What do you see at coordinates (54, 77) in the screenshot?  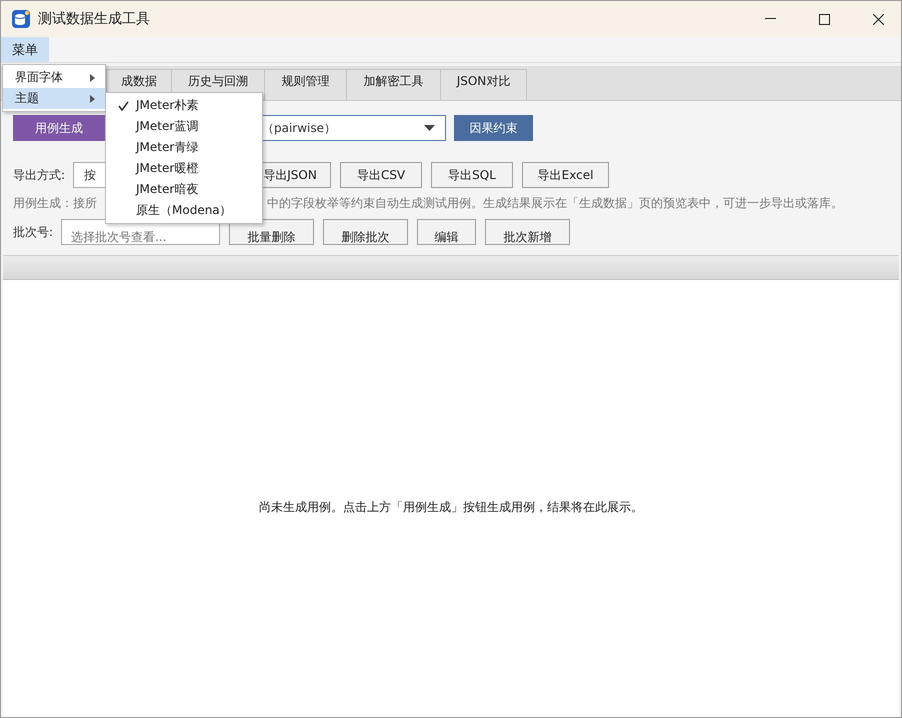 I see `menu-item: 界面字体` at bounding box center [54, 77].